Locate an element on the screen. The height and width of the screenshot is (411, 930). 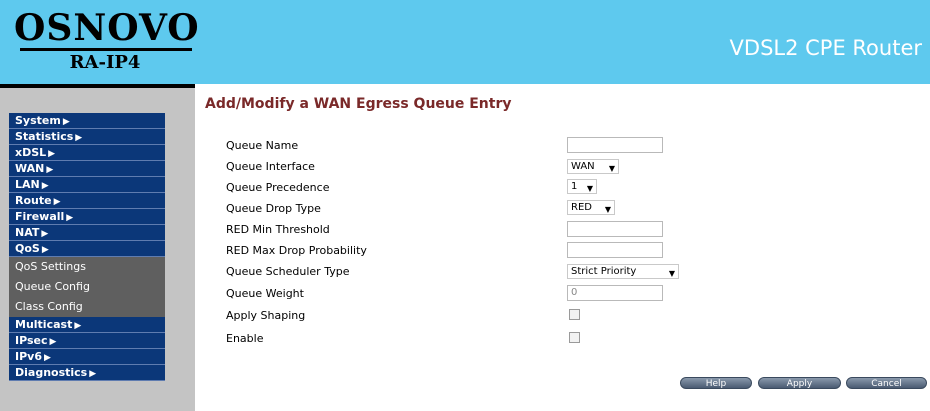
queue-weight-input: 0 is located at coordinates (615, 293).